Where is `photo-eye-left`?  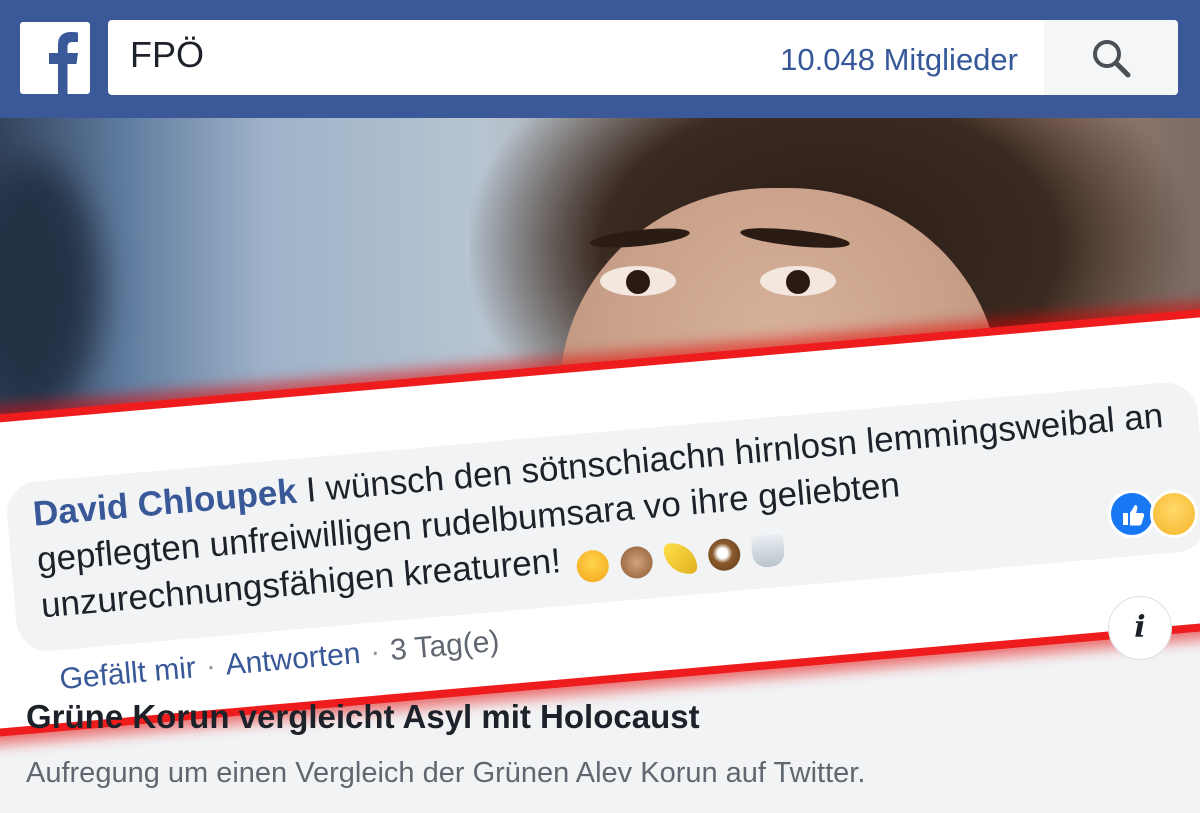
photo-eye-left is located at coordinates (638, 281).